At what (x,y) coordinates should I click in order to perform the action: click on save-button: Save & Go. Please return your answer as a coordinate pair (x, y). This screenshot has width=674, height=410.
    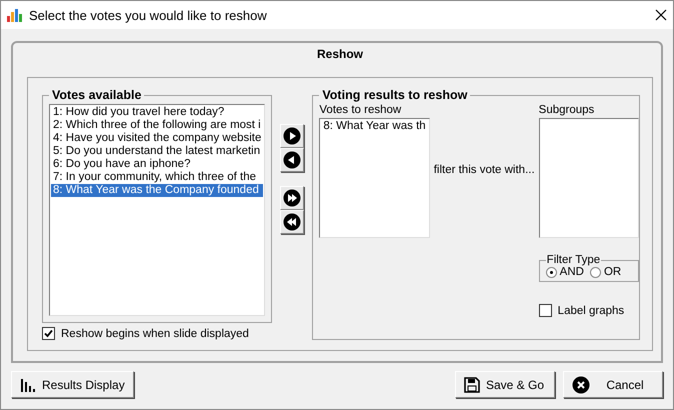
    Looking at the image, I should click on (505, 384).